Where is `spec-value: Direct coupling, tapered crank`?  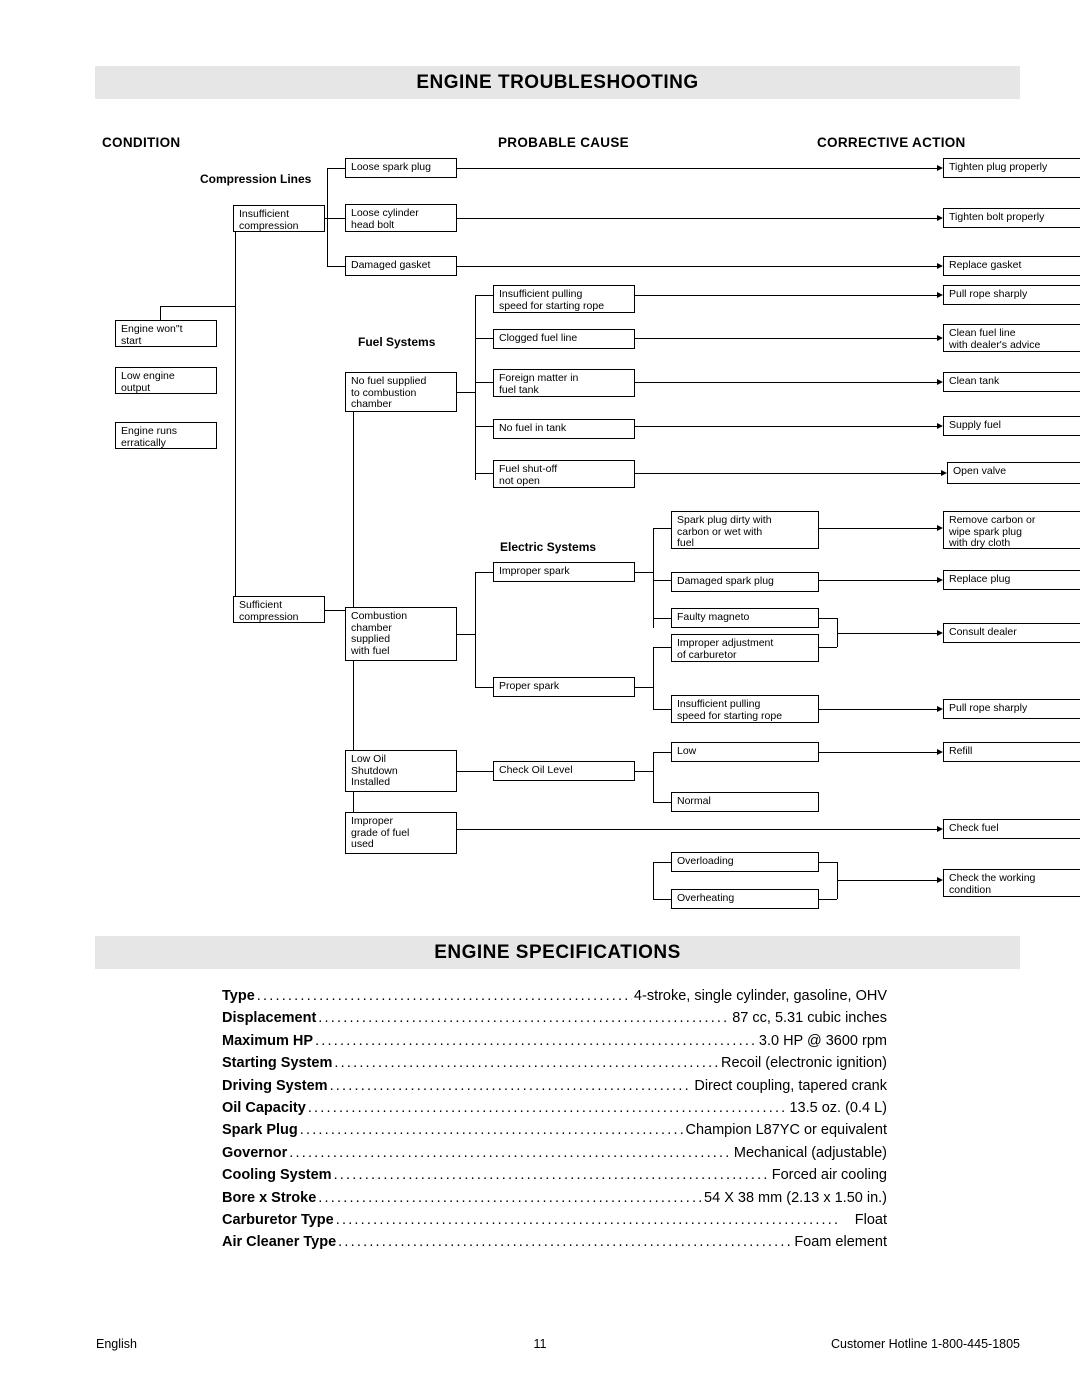
spec-value: Direct coupling, tapered crank is located at coordinates (790, 1085).